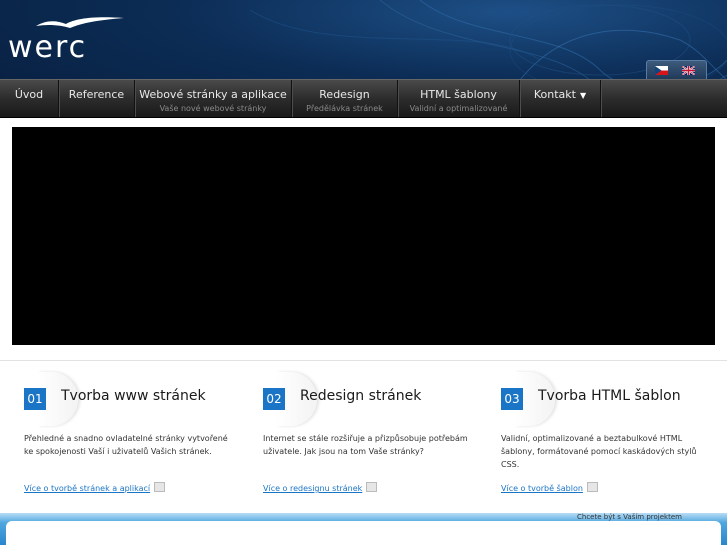  I want to click on nav-item-label-wrap: Kontakt ▼, so click(560, 94).